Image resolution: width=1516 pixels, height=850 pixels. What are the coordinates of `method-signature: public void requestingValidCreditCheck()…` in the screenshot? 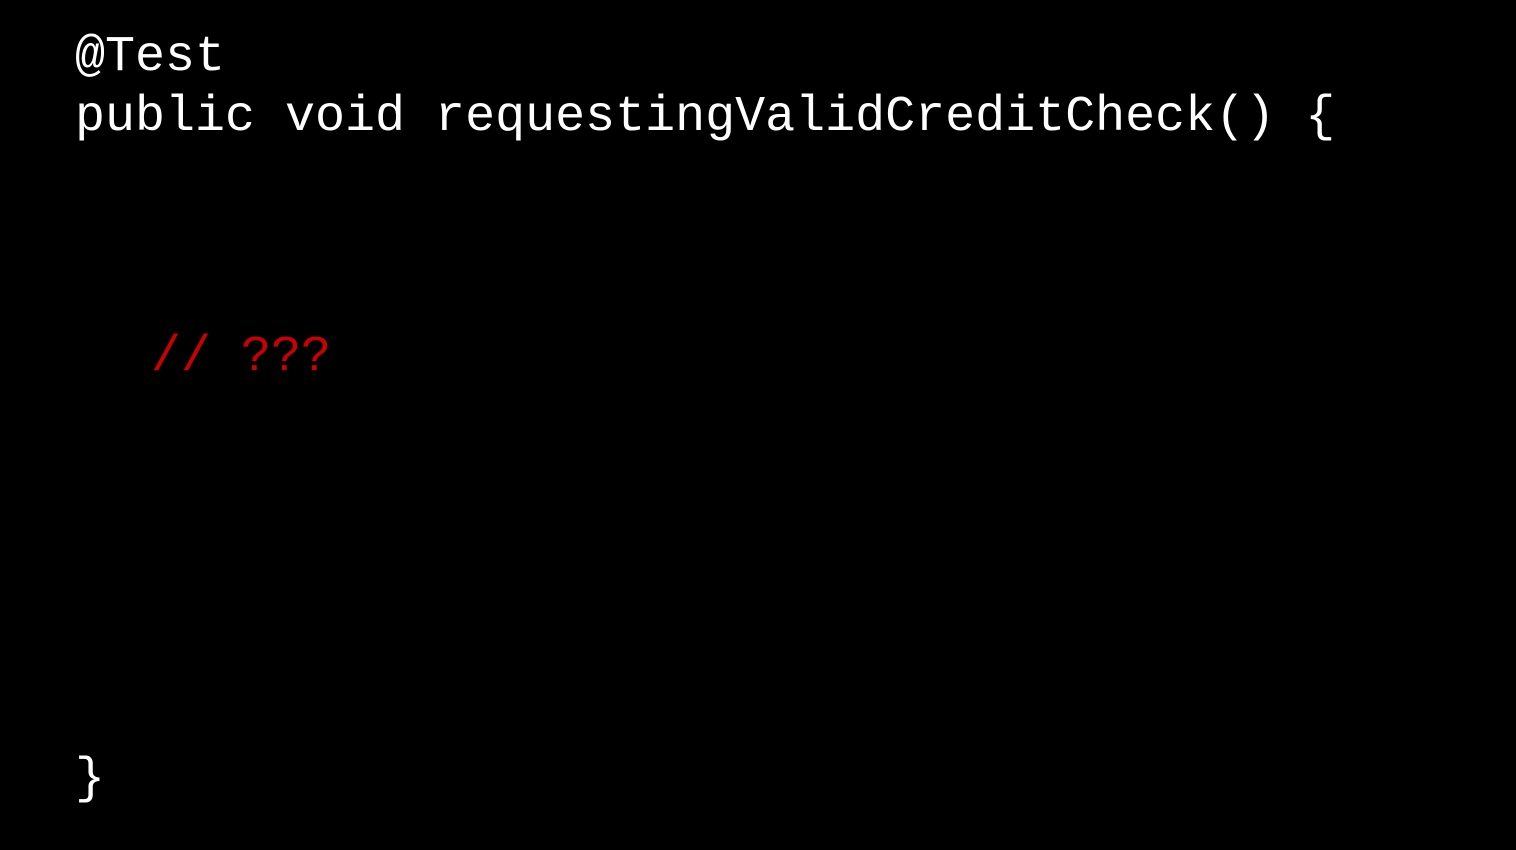 It's located at (705, 117).